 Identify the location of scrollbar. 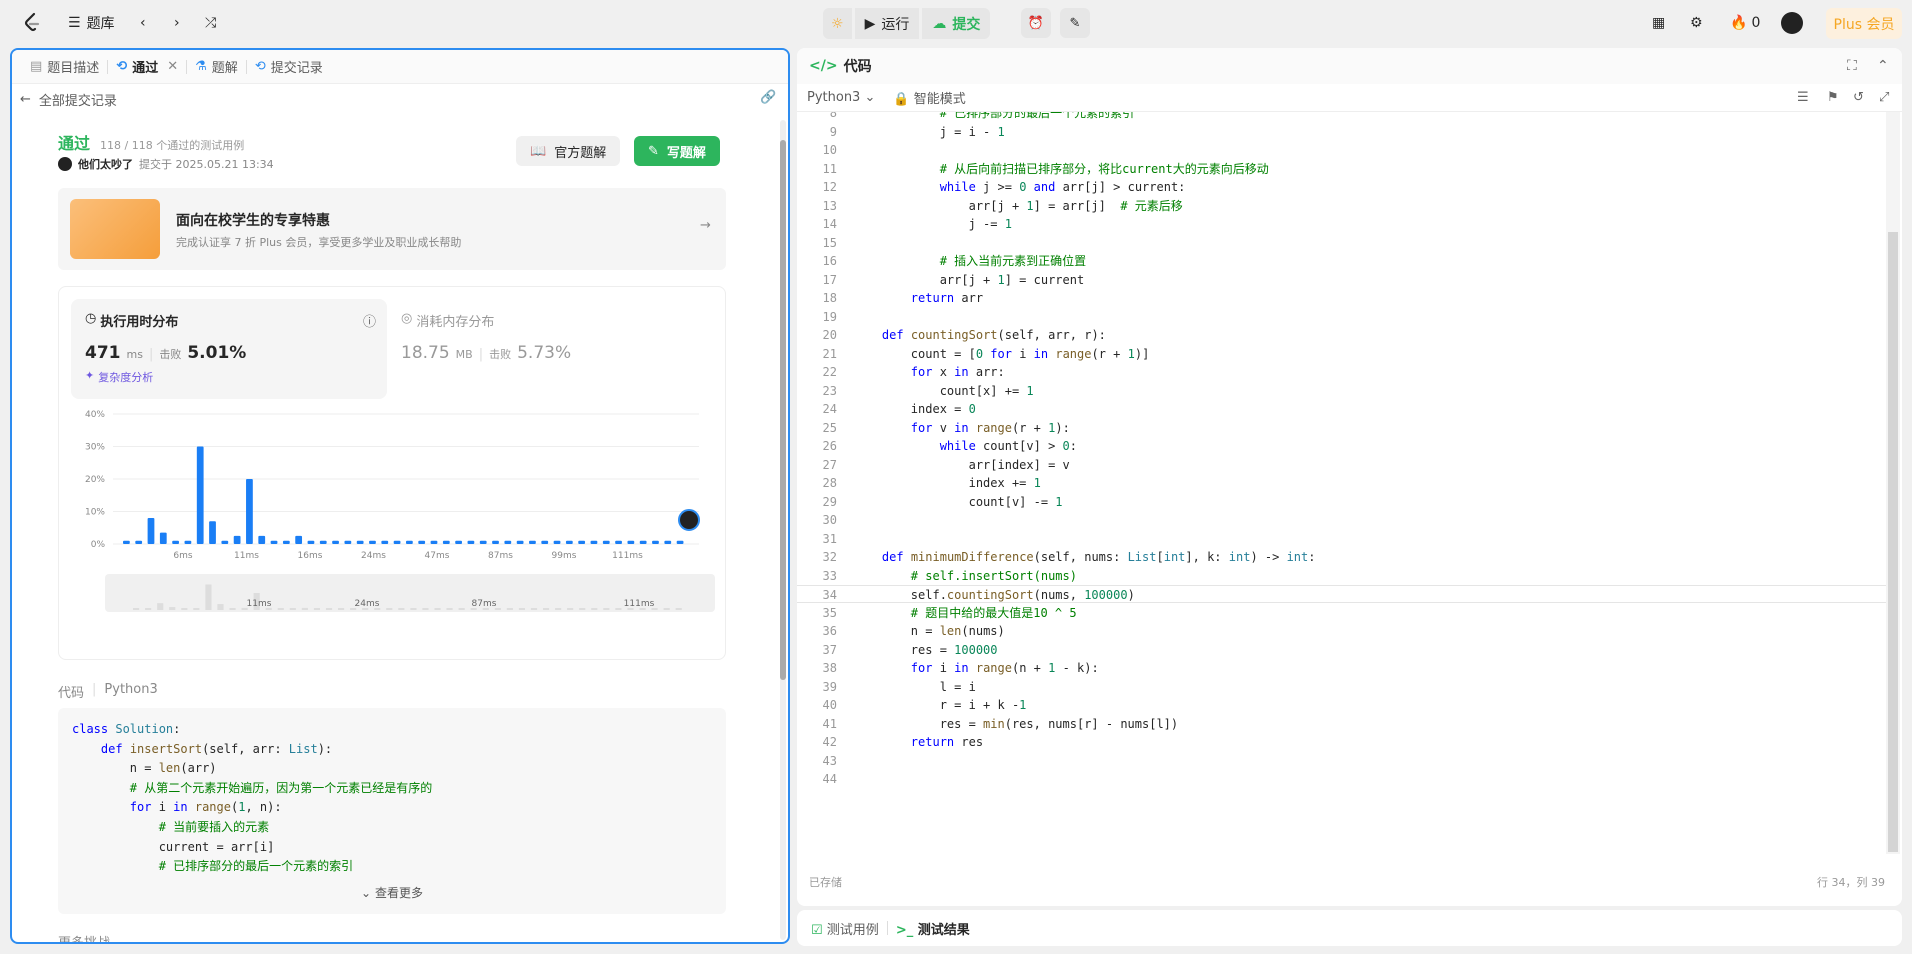
(783, 530).